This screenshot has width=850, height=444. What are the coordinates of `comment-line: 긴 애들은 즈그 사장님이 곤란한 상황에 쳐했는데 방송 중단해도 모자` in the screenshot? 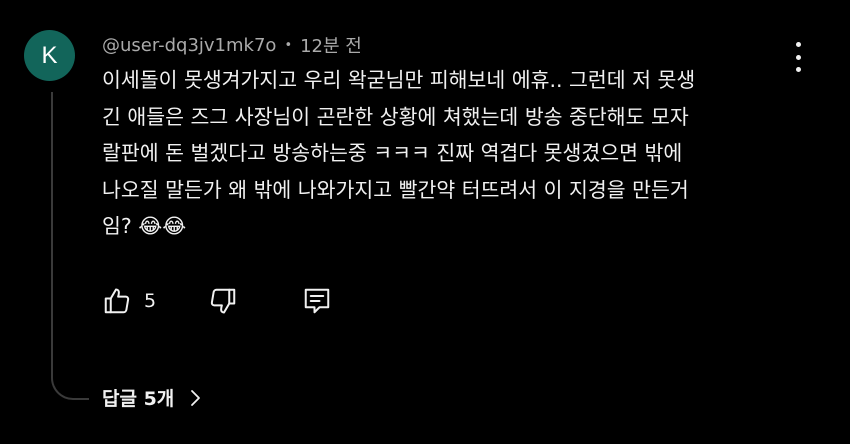 It's located at (395, 116).